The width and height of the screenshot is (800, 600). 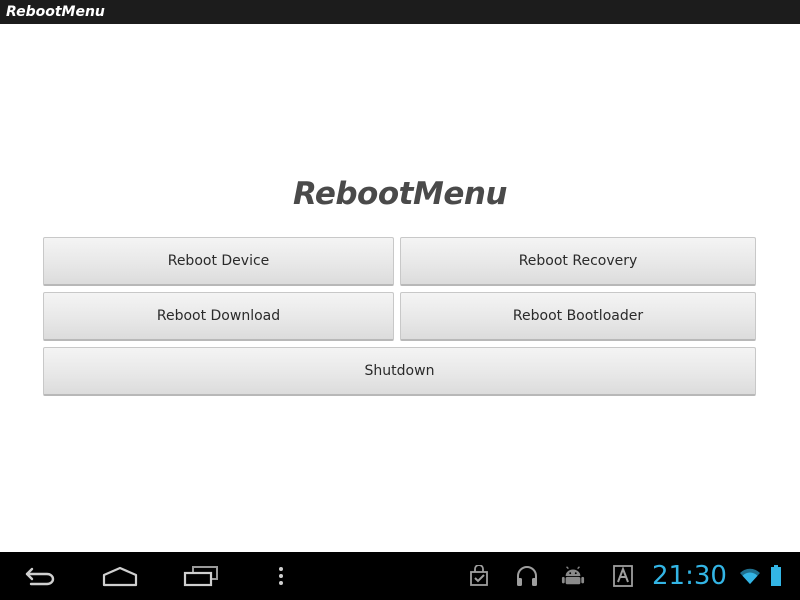 I want to click on market-bag-icon, so click(x=479, y=576).